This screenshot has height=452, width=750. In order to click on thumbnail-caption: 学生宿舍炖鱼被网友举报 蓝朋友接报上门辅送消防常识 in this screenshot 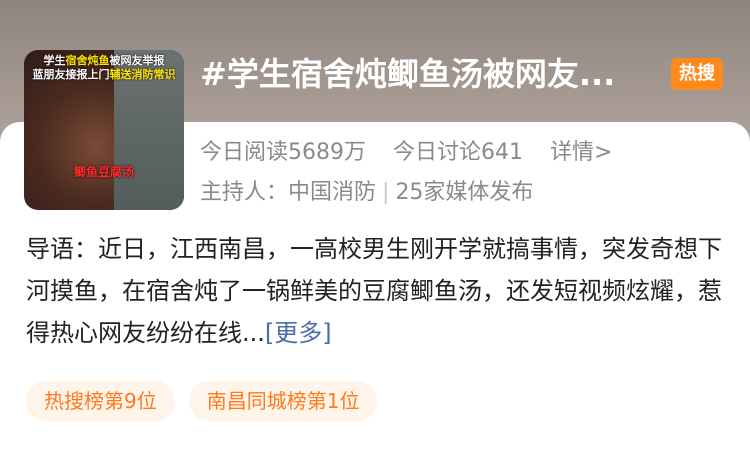, I will do `click(104, 68)`.